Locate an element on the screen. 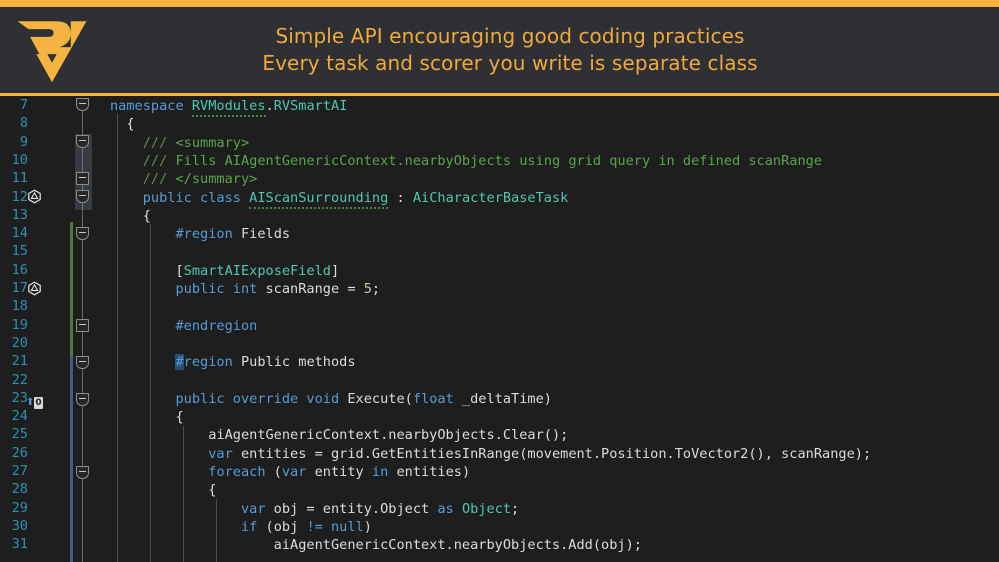  line-number-9: 9 is located at coordinates (23, 141).